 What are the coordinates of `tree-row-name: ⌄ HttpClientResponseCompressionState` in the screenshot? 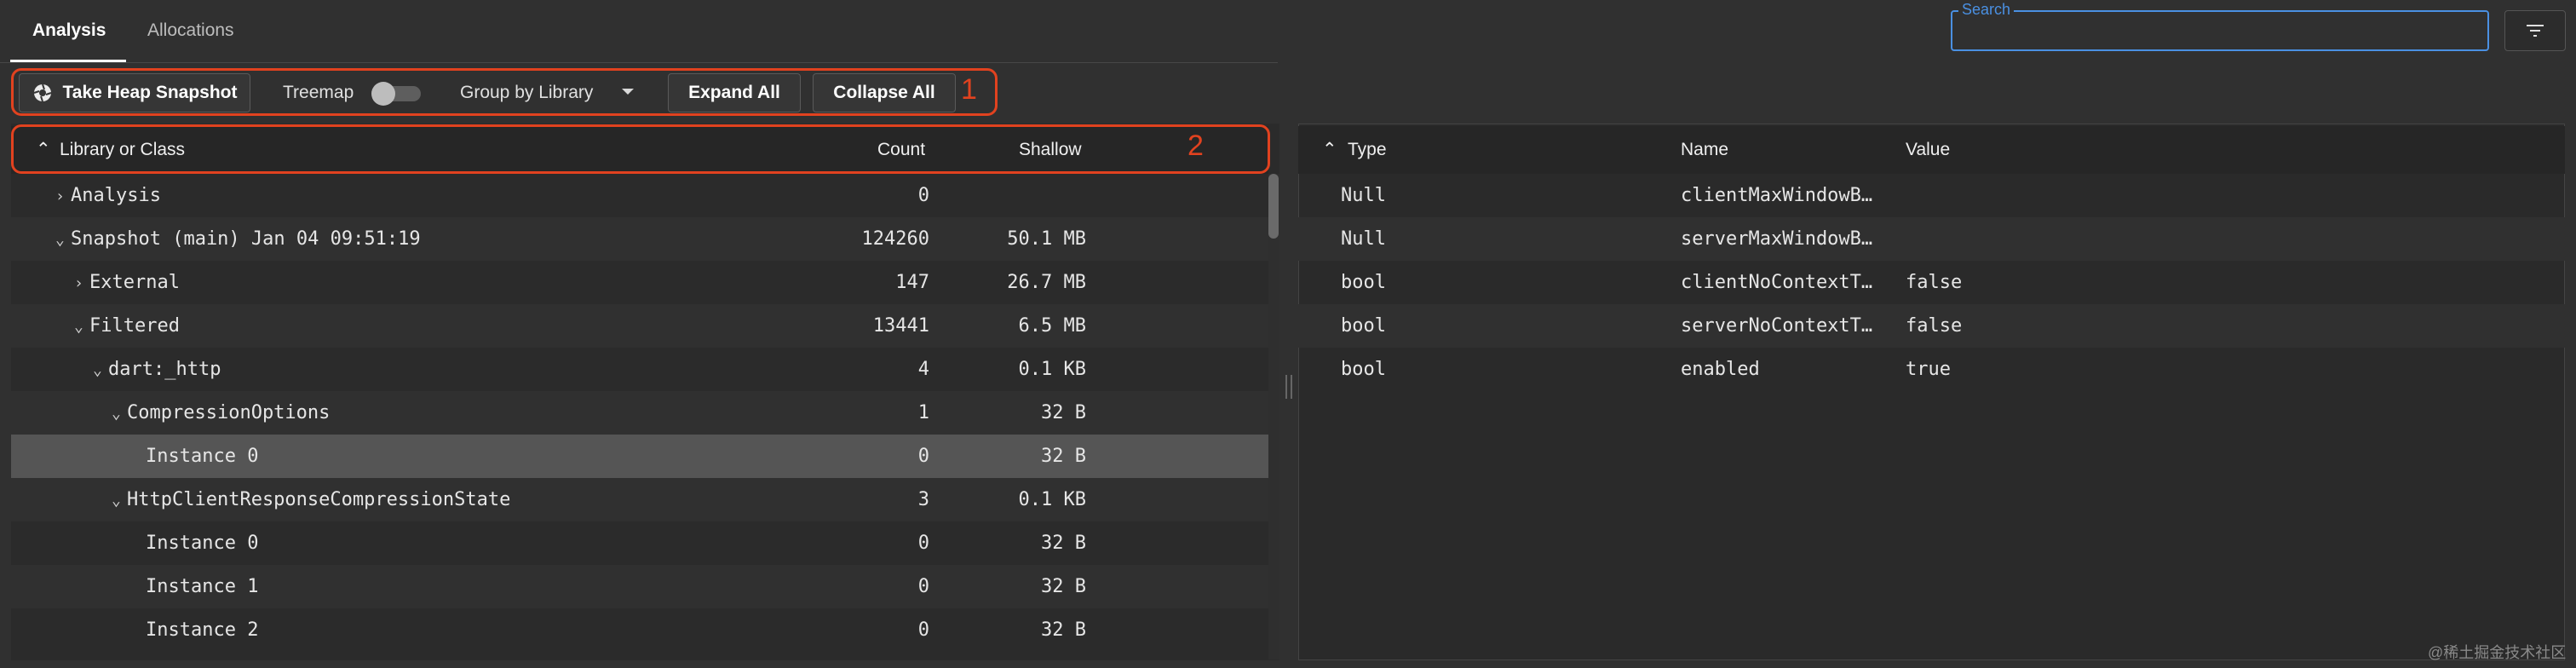 It's located at (311, 499).